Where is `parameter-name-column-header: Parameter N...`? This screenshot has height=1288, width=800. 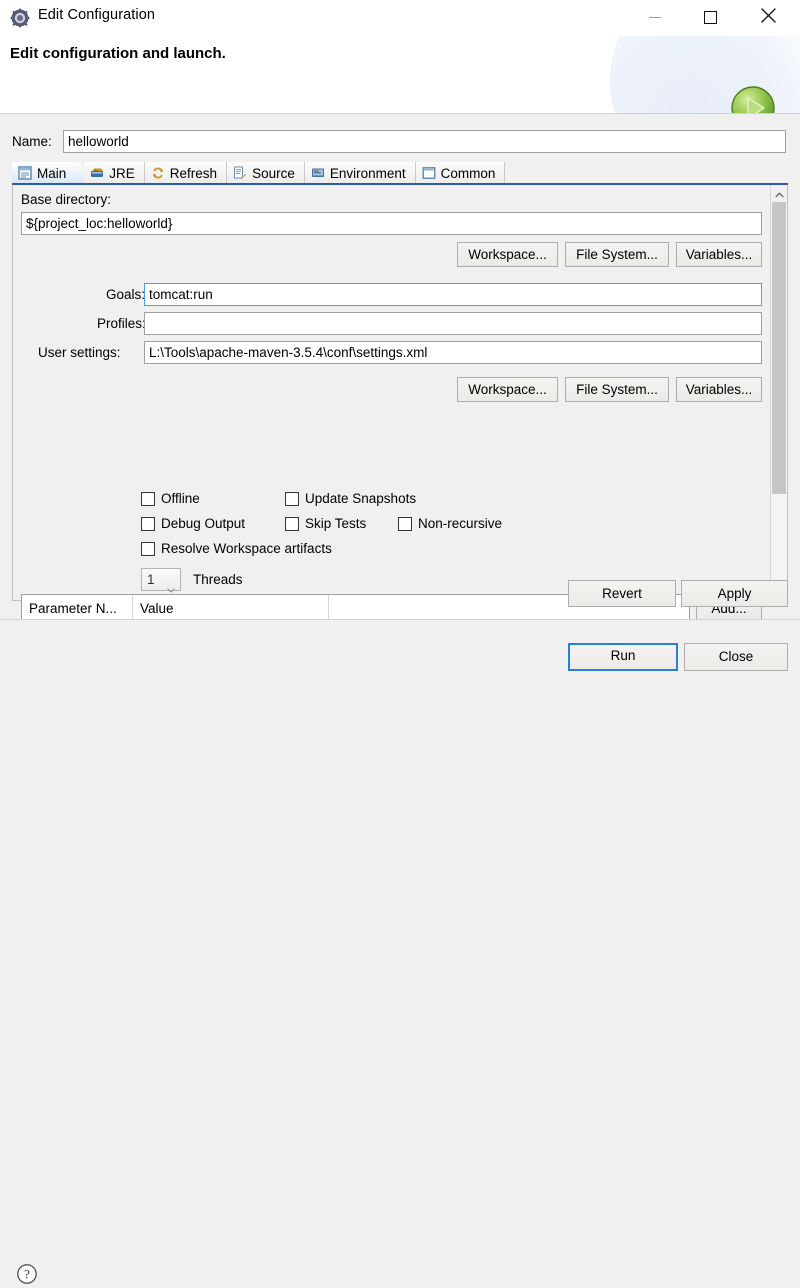 parameter-name-column-header: Parameter N... is located at coordinates (77, 608).